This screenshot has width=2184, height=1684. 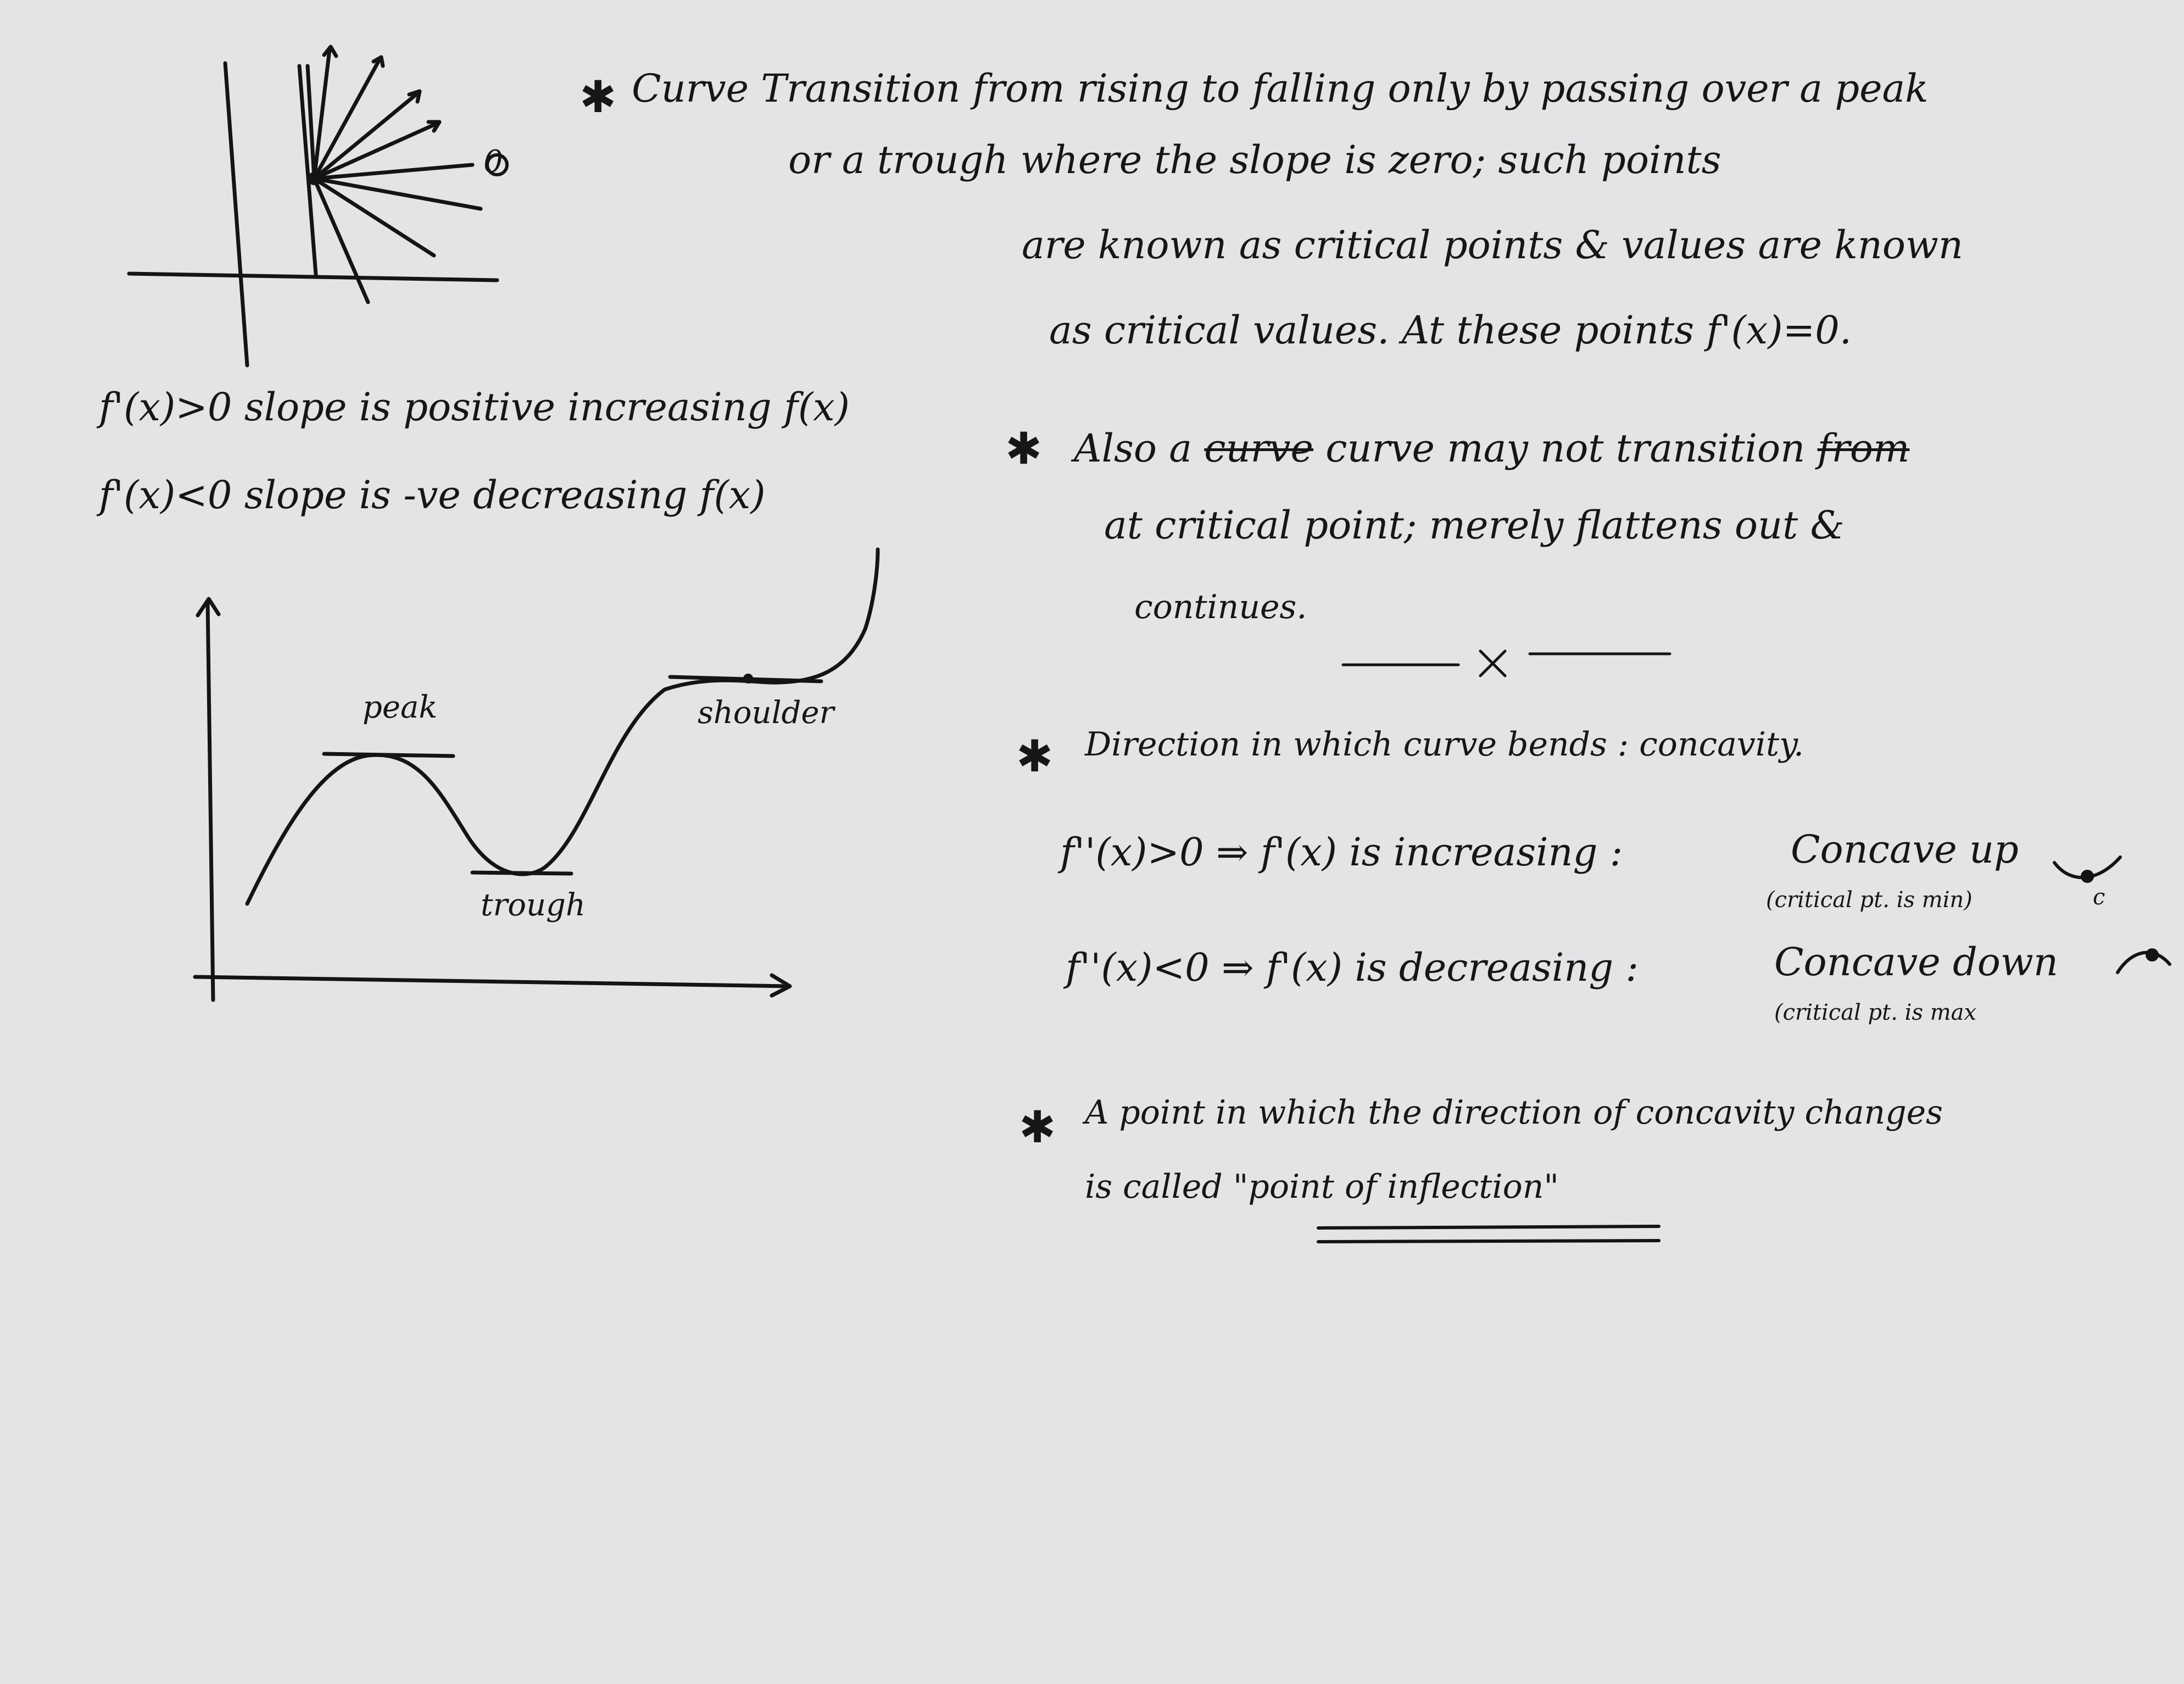 I want to click on concave-down-rule: f''(x)<0 ⇒ f'(x) is decreasing :, so click(x=1353, y=967).